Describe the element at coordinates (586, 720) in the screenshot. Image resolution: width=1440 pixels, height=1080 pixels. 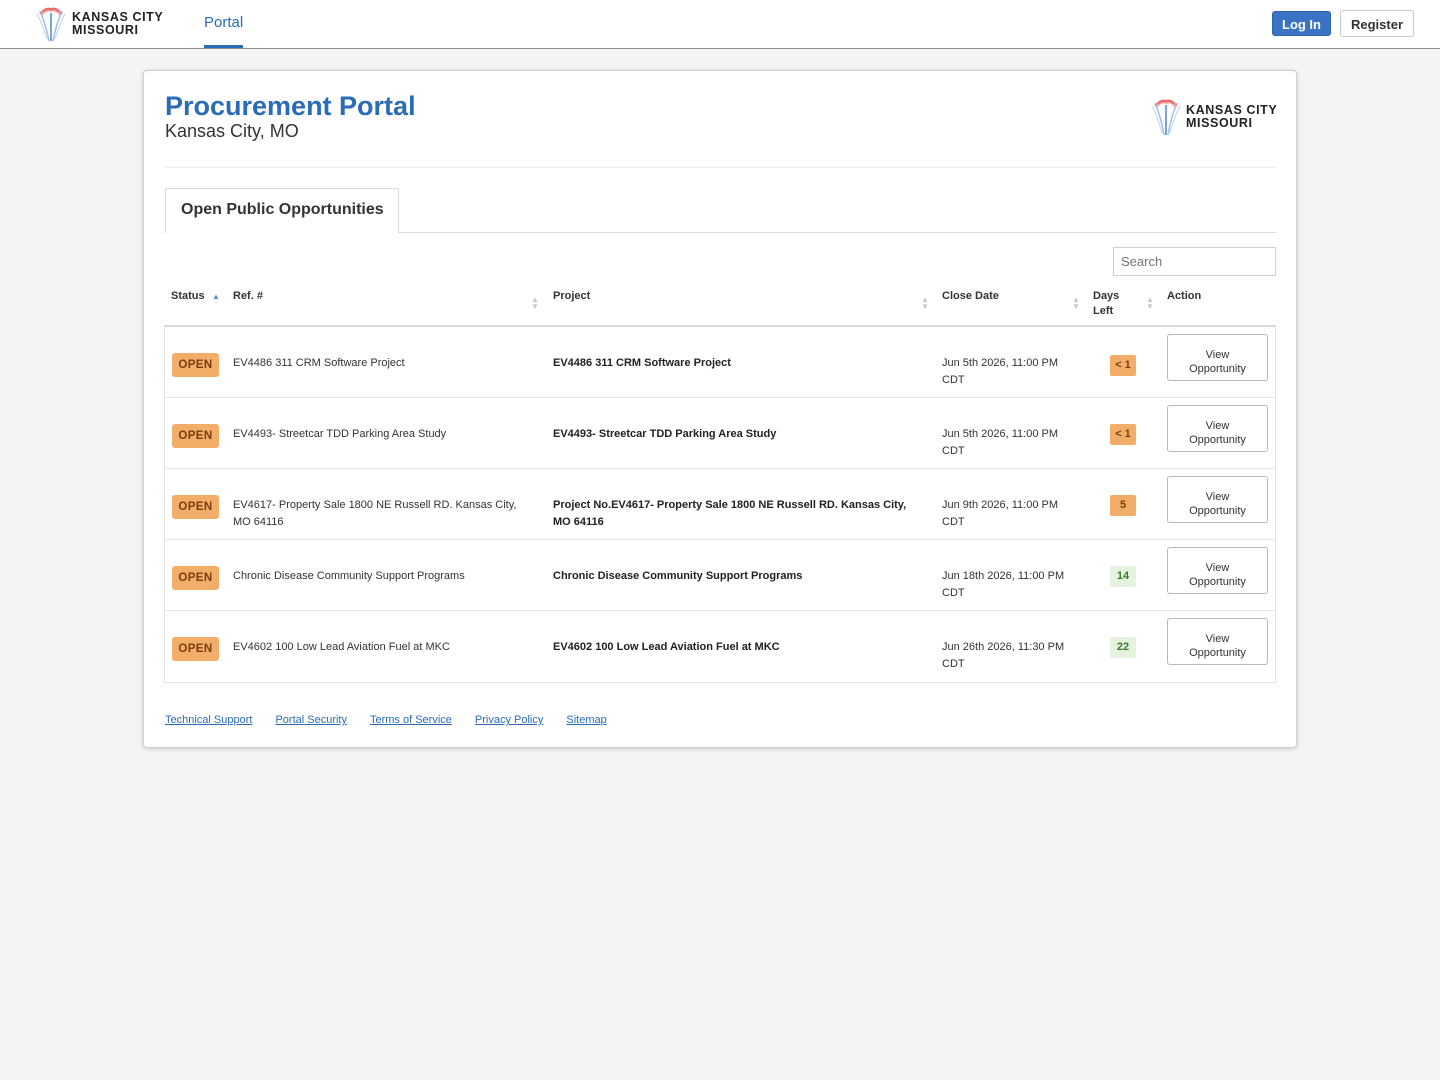
I see `footer-link-sitemap: Sitemap` at that location.